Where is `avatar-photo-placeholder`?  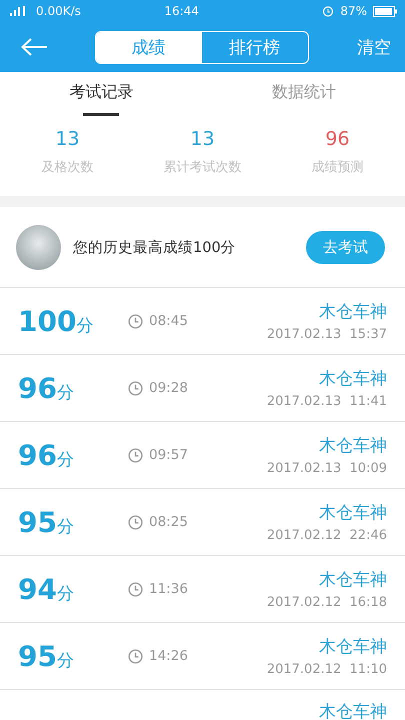
avatar-photo-placeholder is located at coordinates (38, 247).